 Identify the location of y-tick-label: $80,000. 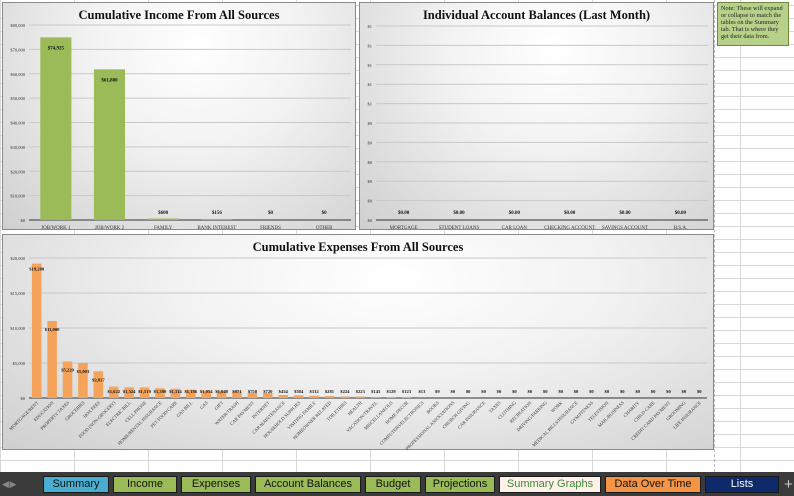
(17, 26).